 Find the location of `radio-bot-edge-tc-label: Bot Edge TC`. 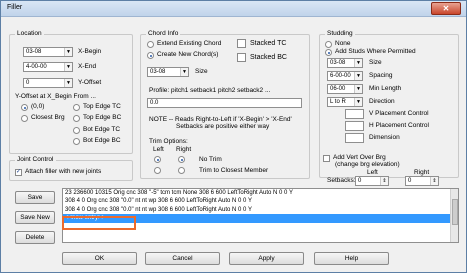

radio-bot-edge-tc-label: Bot Edge TC is located at coordinates (102, 129).